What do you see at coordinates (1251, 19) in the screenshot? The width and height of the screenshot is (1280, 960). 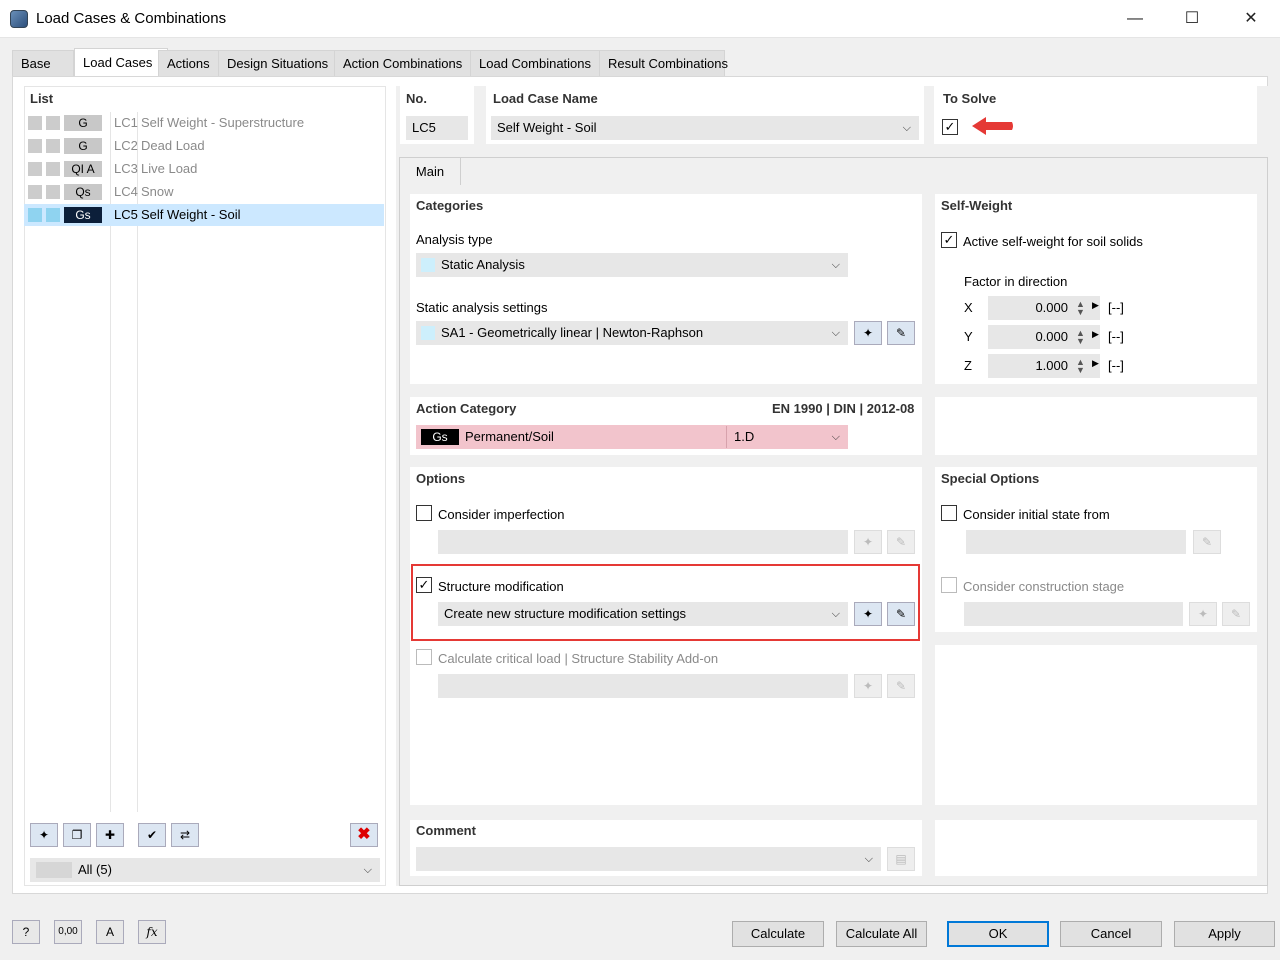 I see `close-button: ✕` at bounding box center [1251, 19].